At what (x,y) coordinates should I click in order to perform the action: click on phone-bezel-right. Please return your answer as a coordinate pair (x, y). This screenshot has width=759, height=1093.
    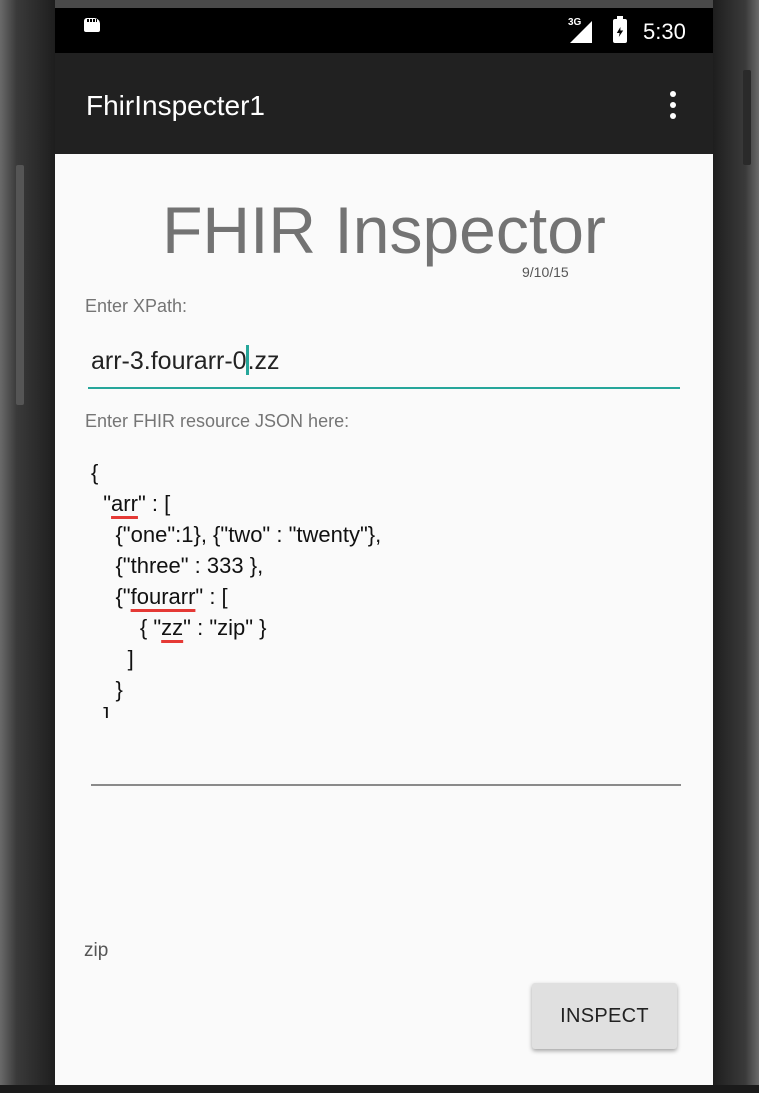
    Looking at the image, I should click on (736, 546).